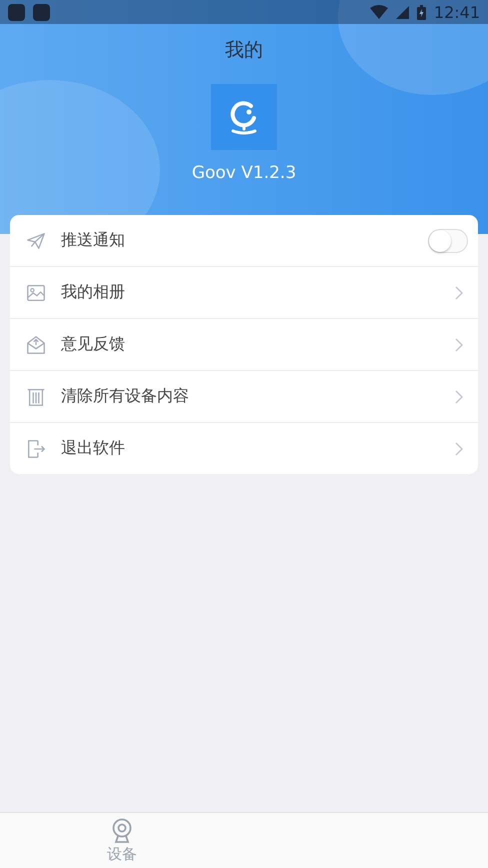 This screenshot has width=488, height=868. What do you see at coordinates (244, 240) in the screenshot?
I see `menu-item: 推送通知` at bounding box center [244, 240].